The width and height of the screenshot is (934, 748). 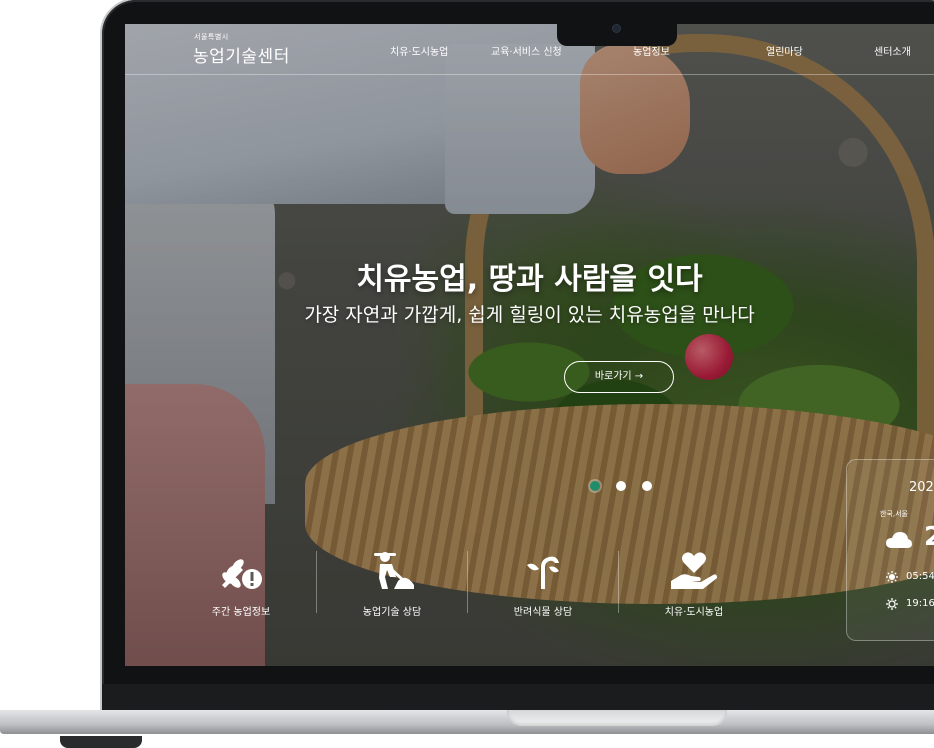 I want to click on laptop-opening-notch, so click(x=617, y=718).